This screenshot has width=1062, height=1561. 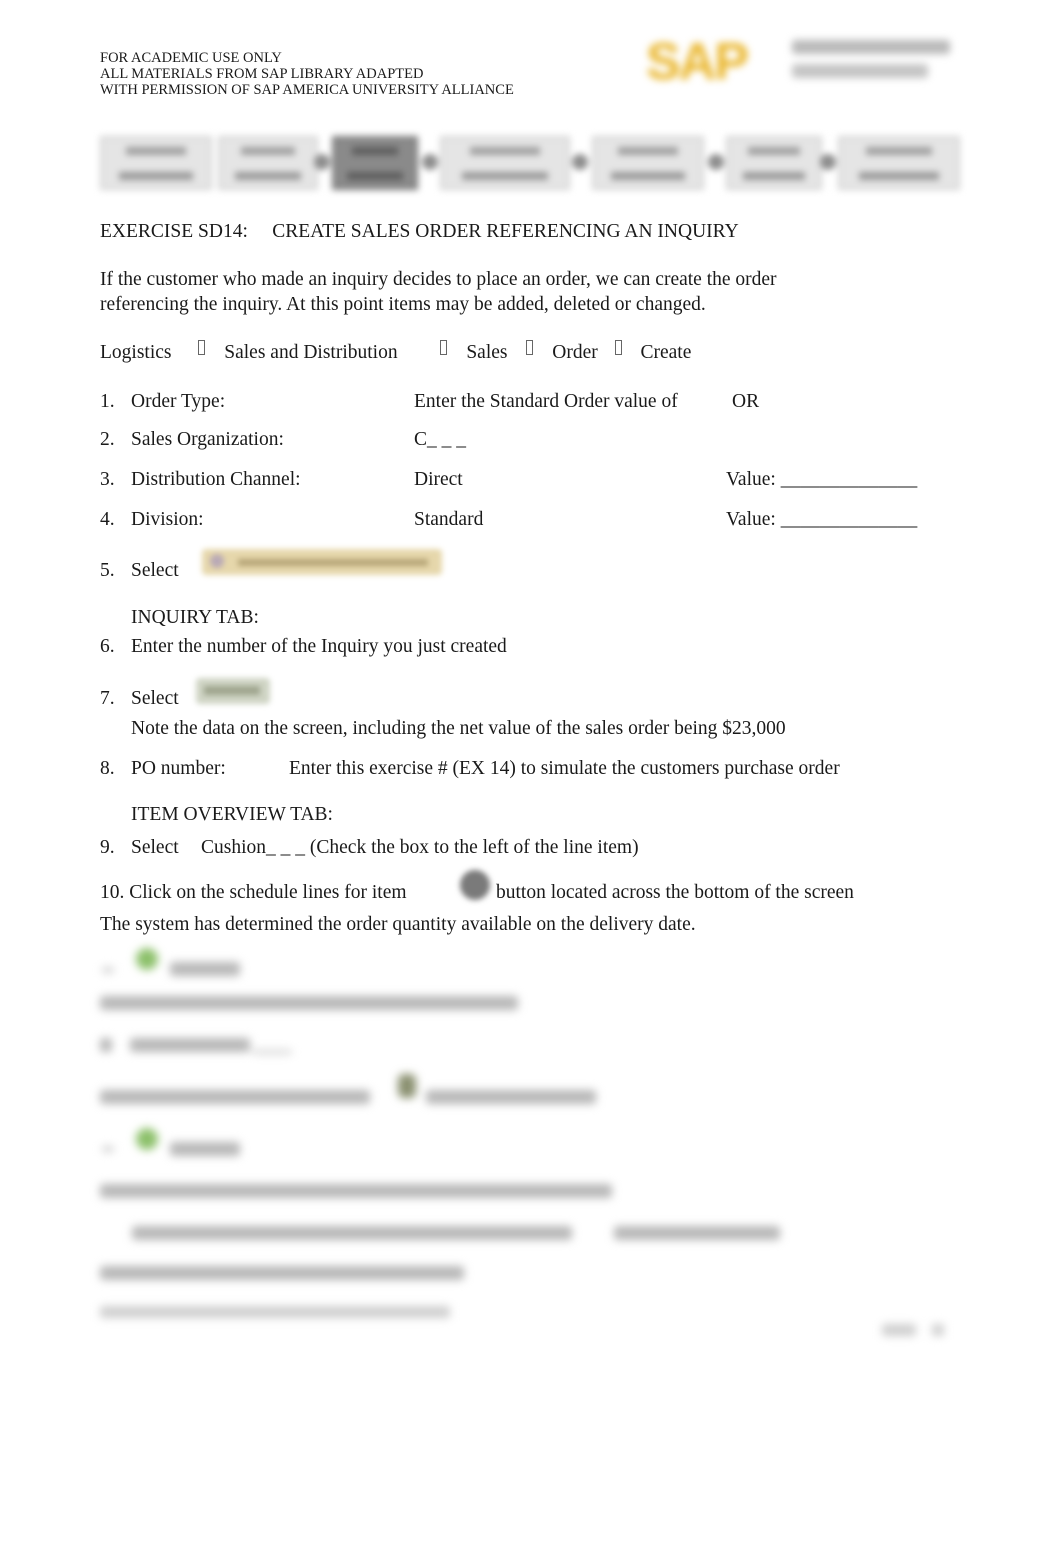 What do you see at coordinates (487, 352) in the screenshot?
I see `menu-path-item: Sales` at bounding box center [487, 352].